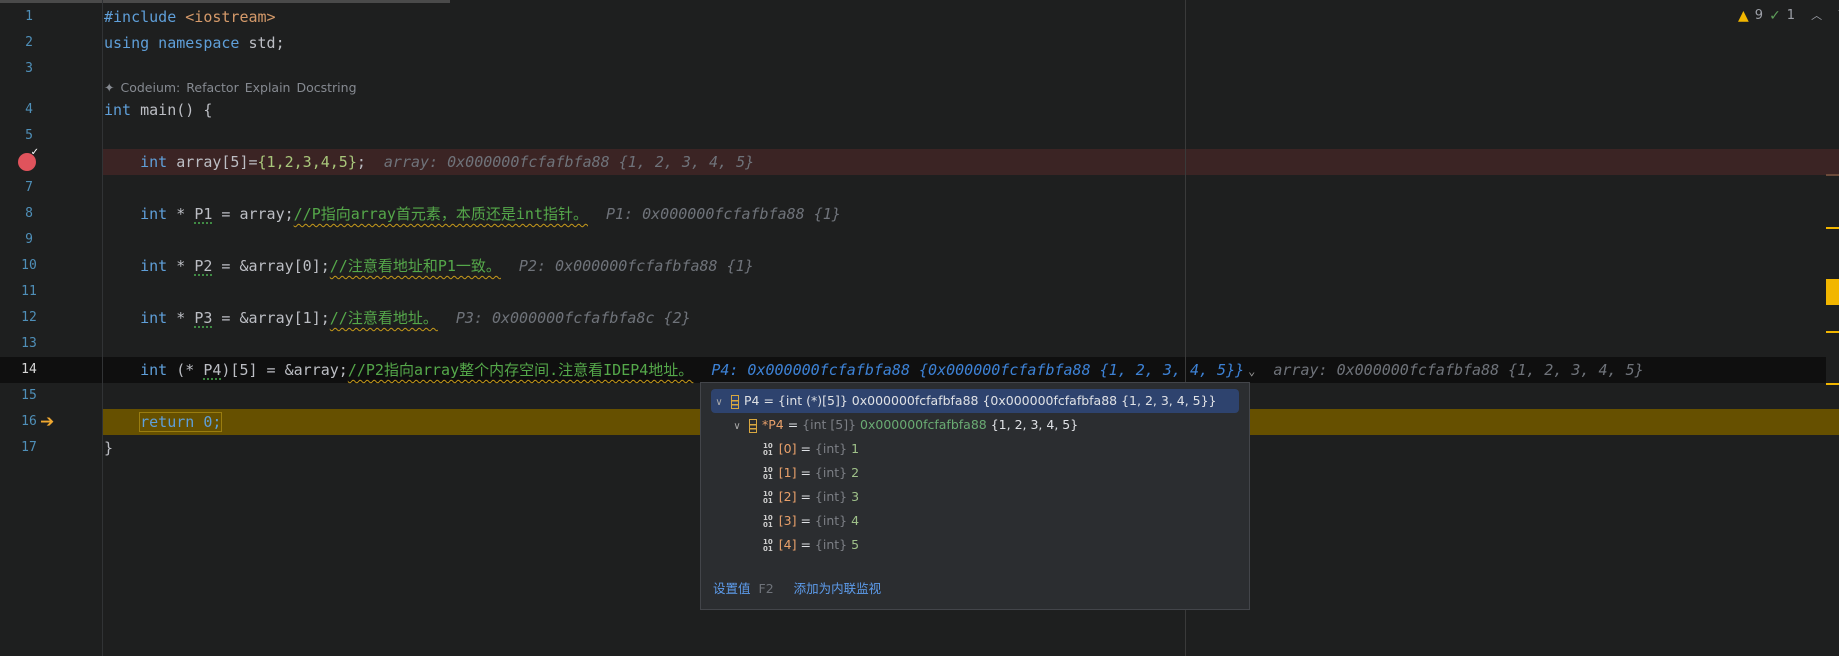 The width and height of the screenshot is (1839, 656). Describe the element at coordinates (787, 448) in the screenshot. I see `element-index: [0]` at that location.